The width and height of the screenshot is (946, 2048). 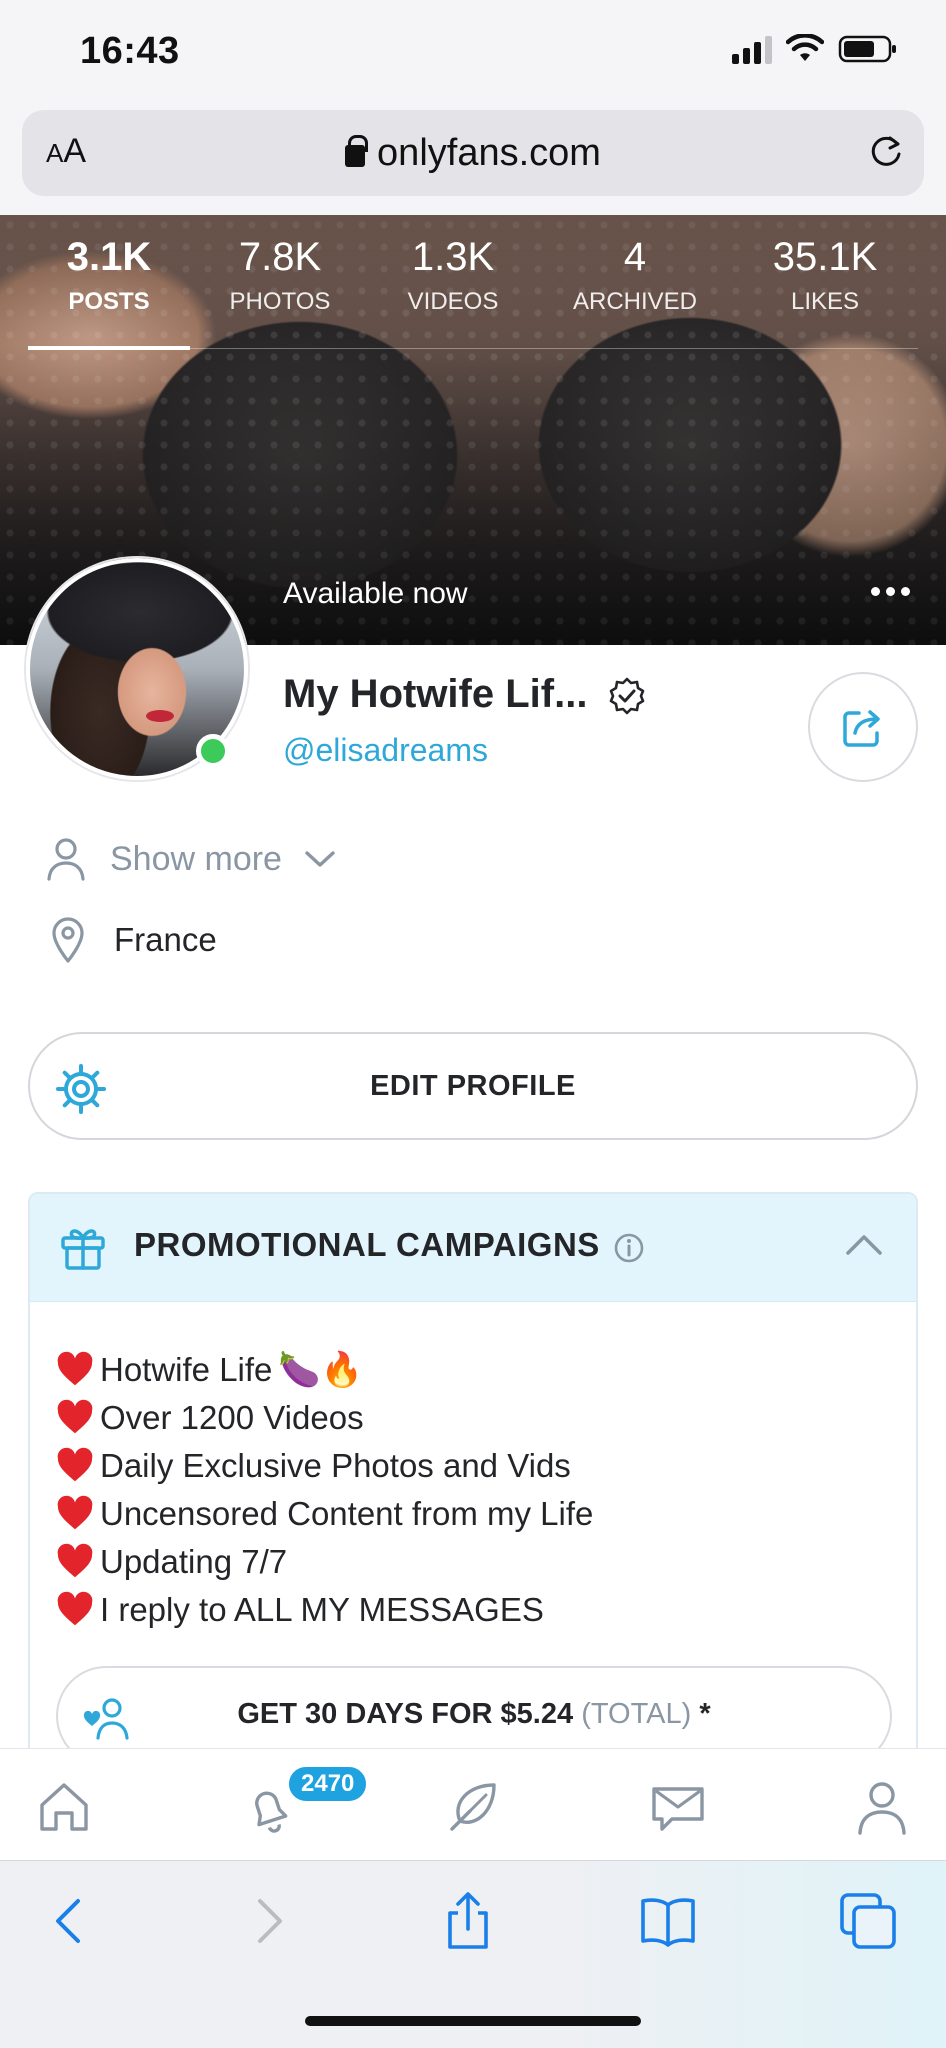 I want to click on more-options-icon, so click(x=890, y=591).